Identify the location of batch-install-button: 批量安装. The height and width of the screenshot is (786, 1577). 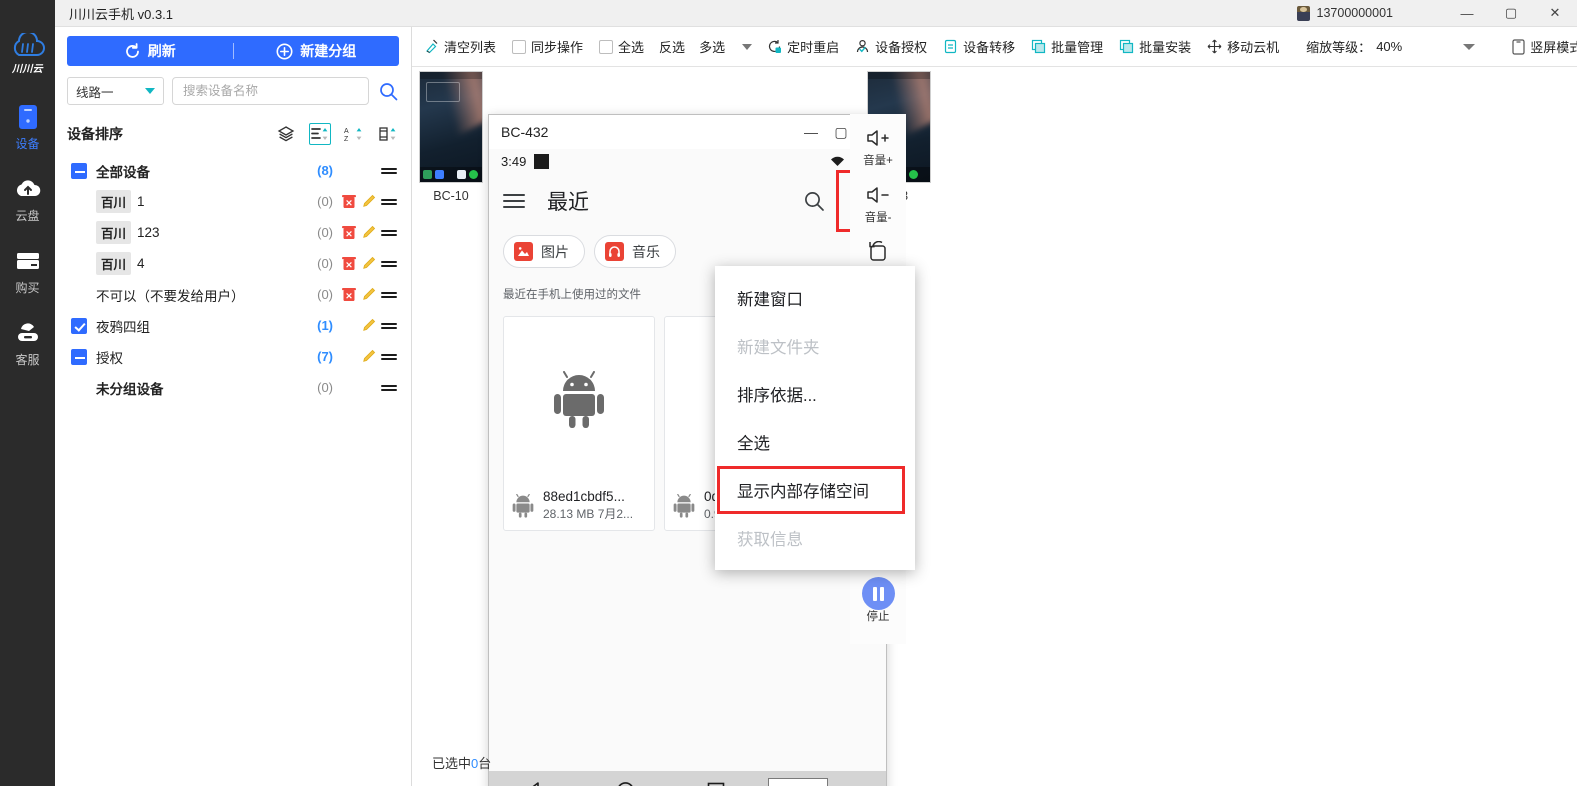
(1155, 47).